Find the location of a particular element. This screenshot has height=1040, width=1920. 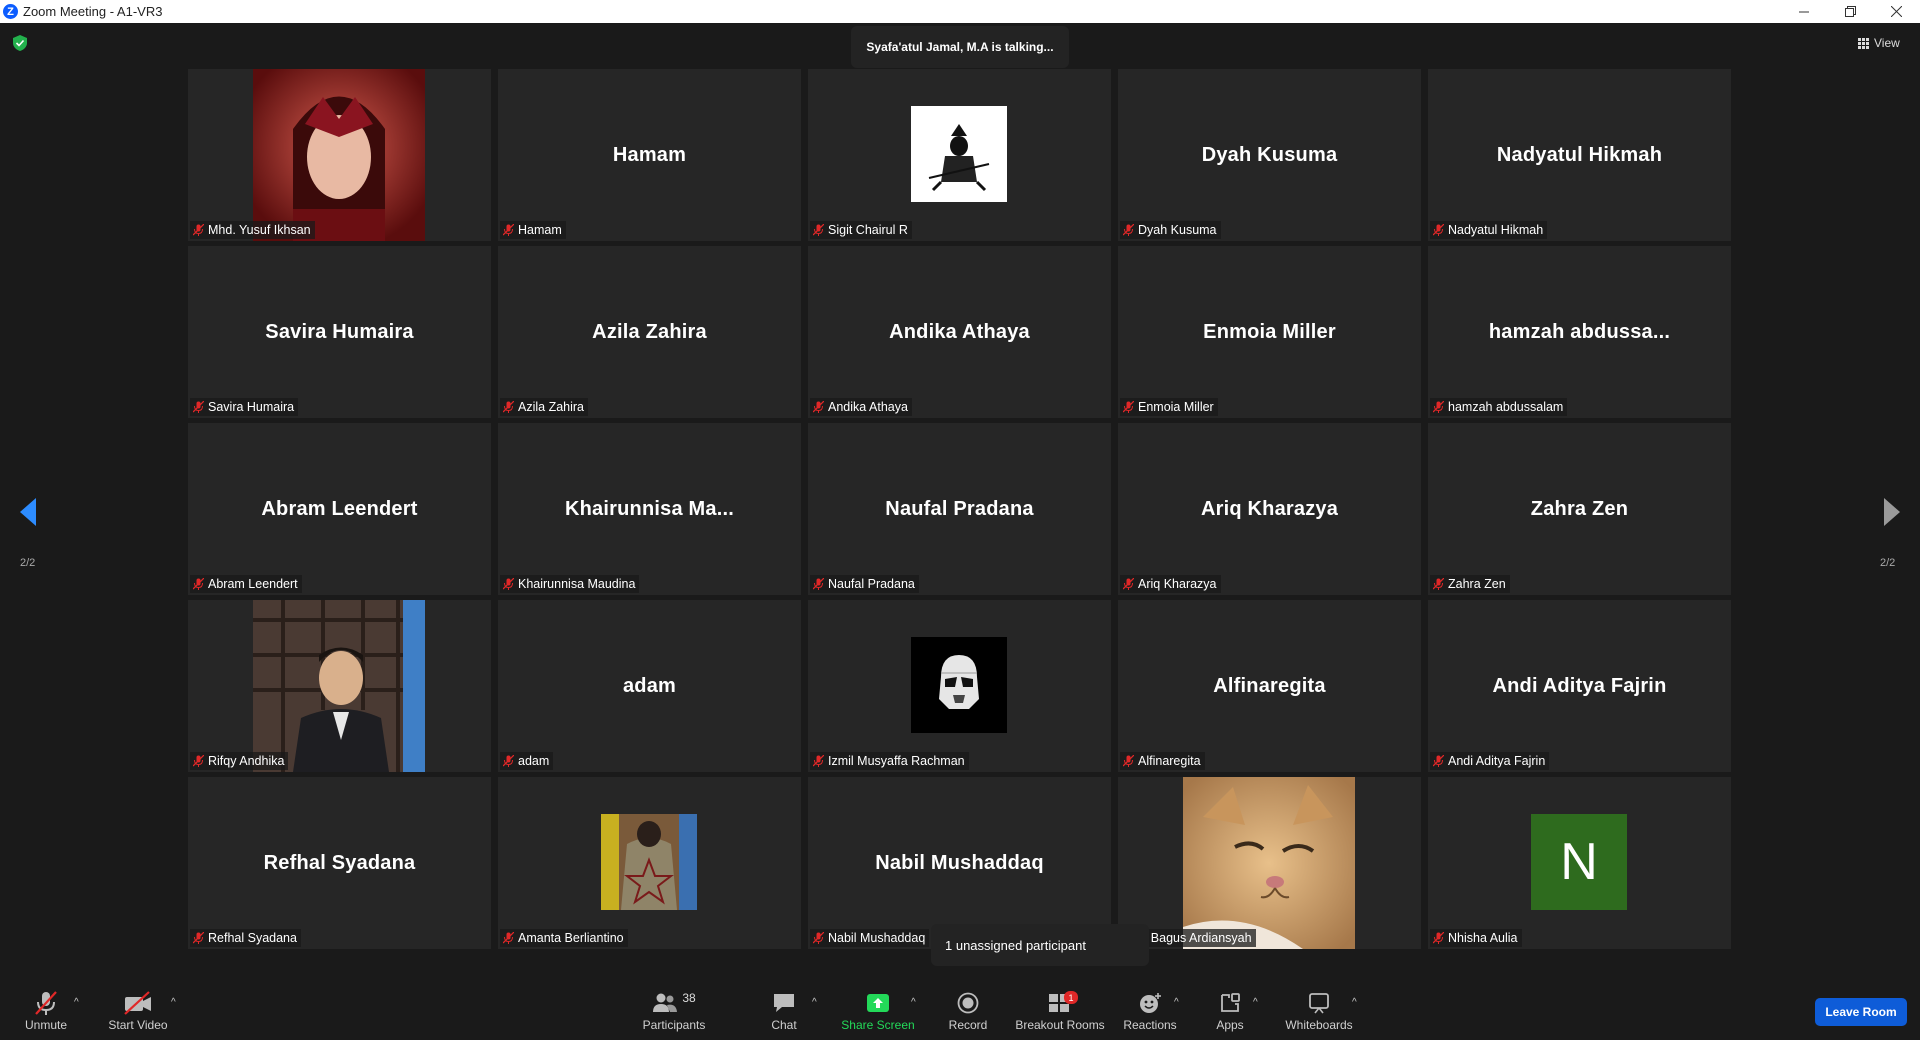

leave-room-button: Leave Room is located at coordinates (1861, 1012).